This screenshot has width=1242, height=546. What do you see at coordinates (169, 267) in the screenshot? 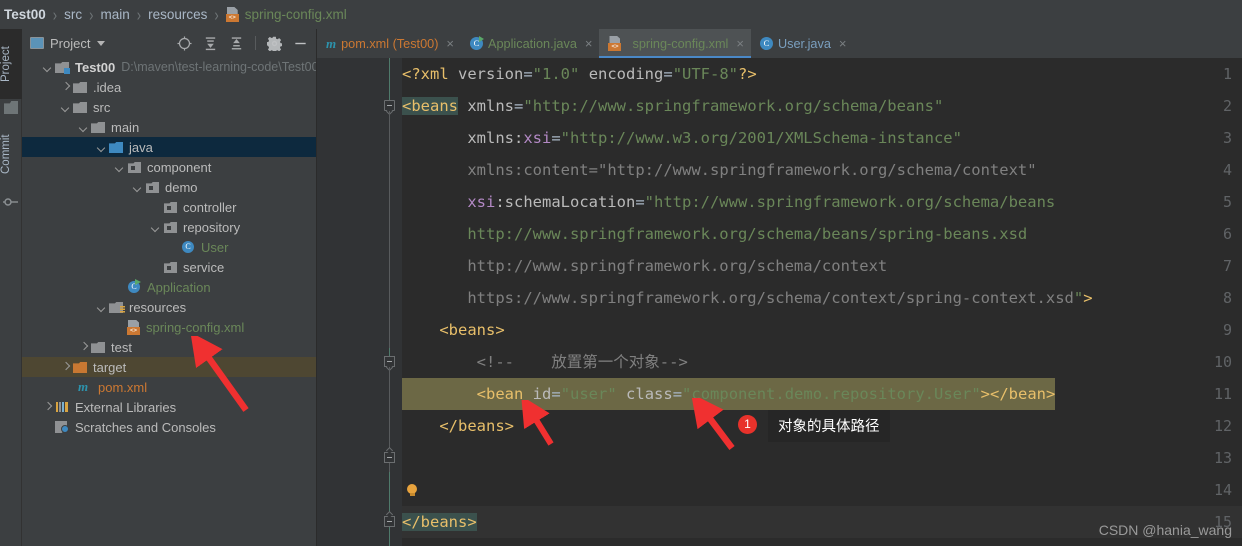
I see `tree-item-service: service` at bounding box center [169, 267].